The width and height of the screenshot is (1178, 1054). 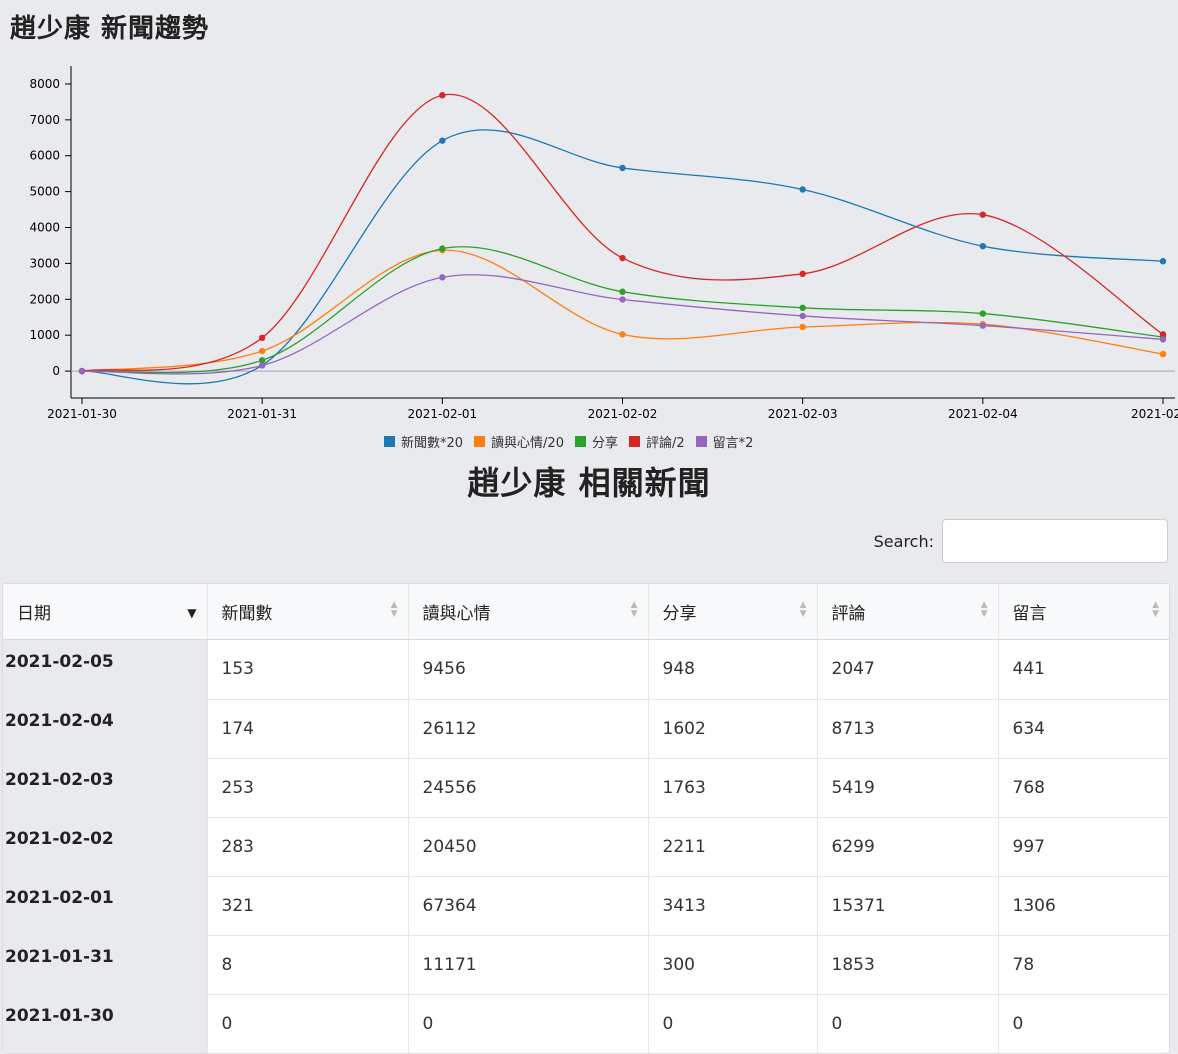 I want to click on cell-comments: 15371, so click(x=907, y=905).